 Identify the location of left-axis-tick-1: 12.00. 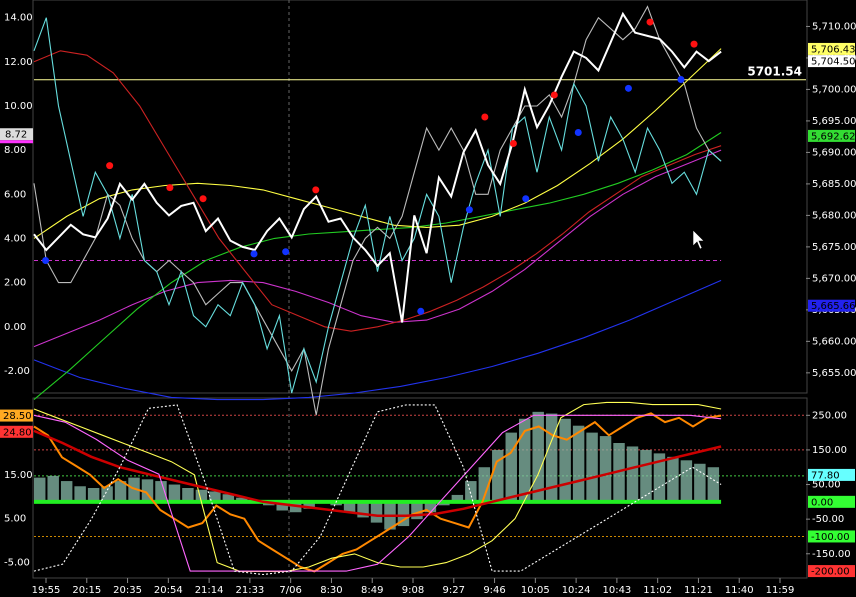
(18, 62).